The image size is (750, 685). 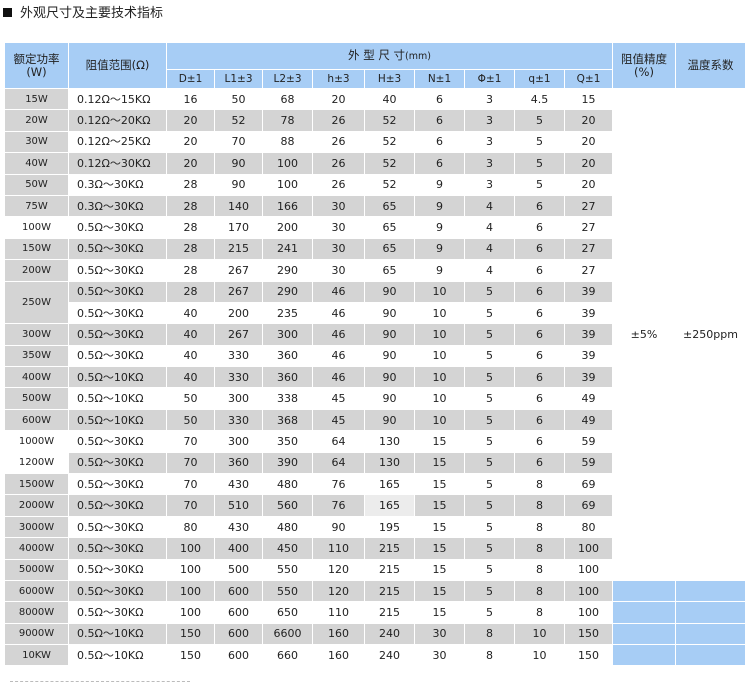 I want to click on table-row: 8000W 0.5Ω～30KΩ 100 600 650 110 215 15 5 8 100, so click(x=375, y=612).